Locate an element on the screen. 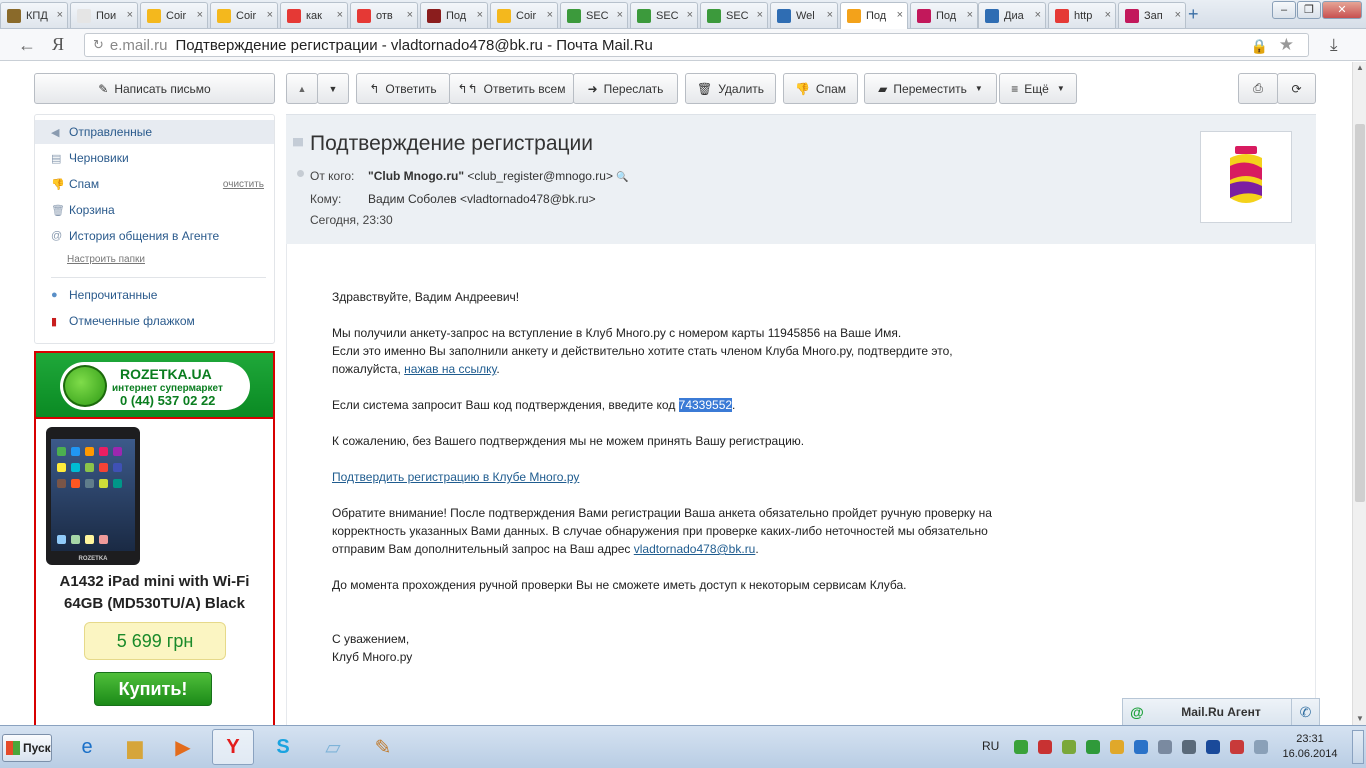 The width and height of the screenshot is (1366, 768). filter-unread: ● Непрочитанные is located at coordinates (154, 295).